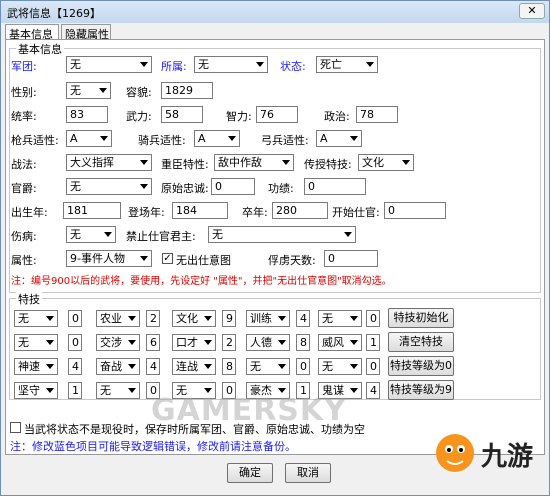  What do you see at coordinates (182, 114) in the screenshot?
I see `force-input: 58` at bounding box center [182, 114].